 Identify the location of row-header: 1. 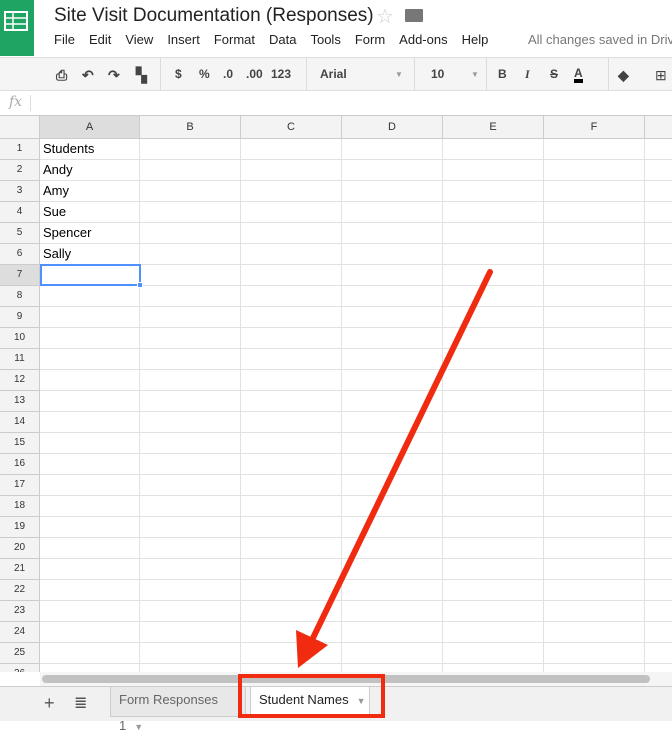
(20, 149).